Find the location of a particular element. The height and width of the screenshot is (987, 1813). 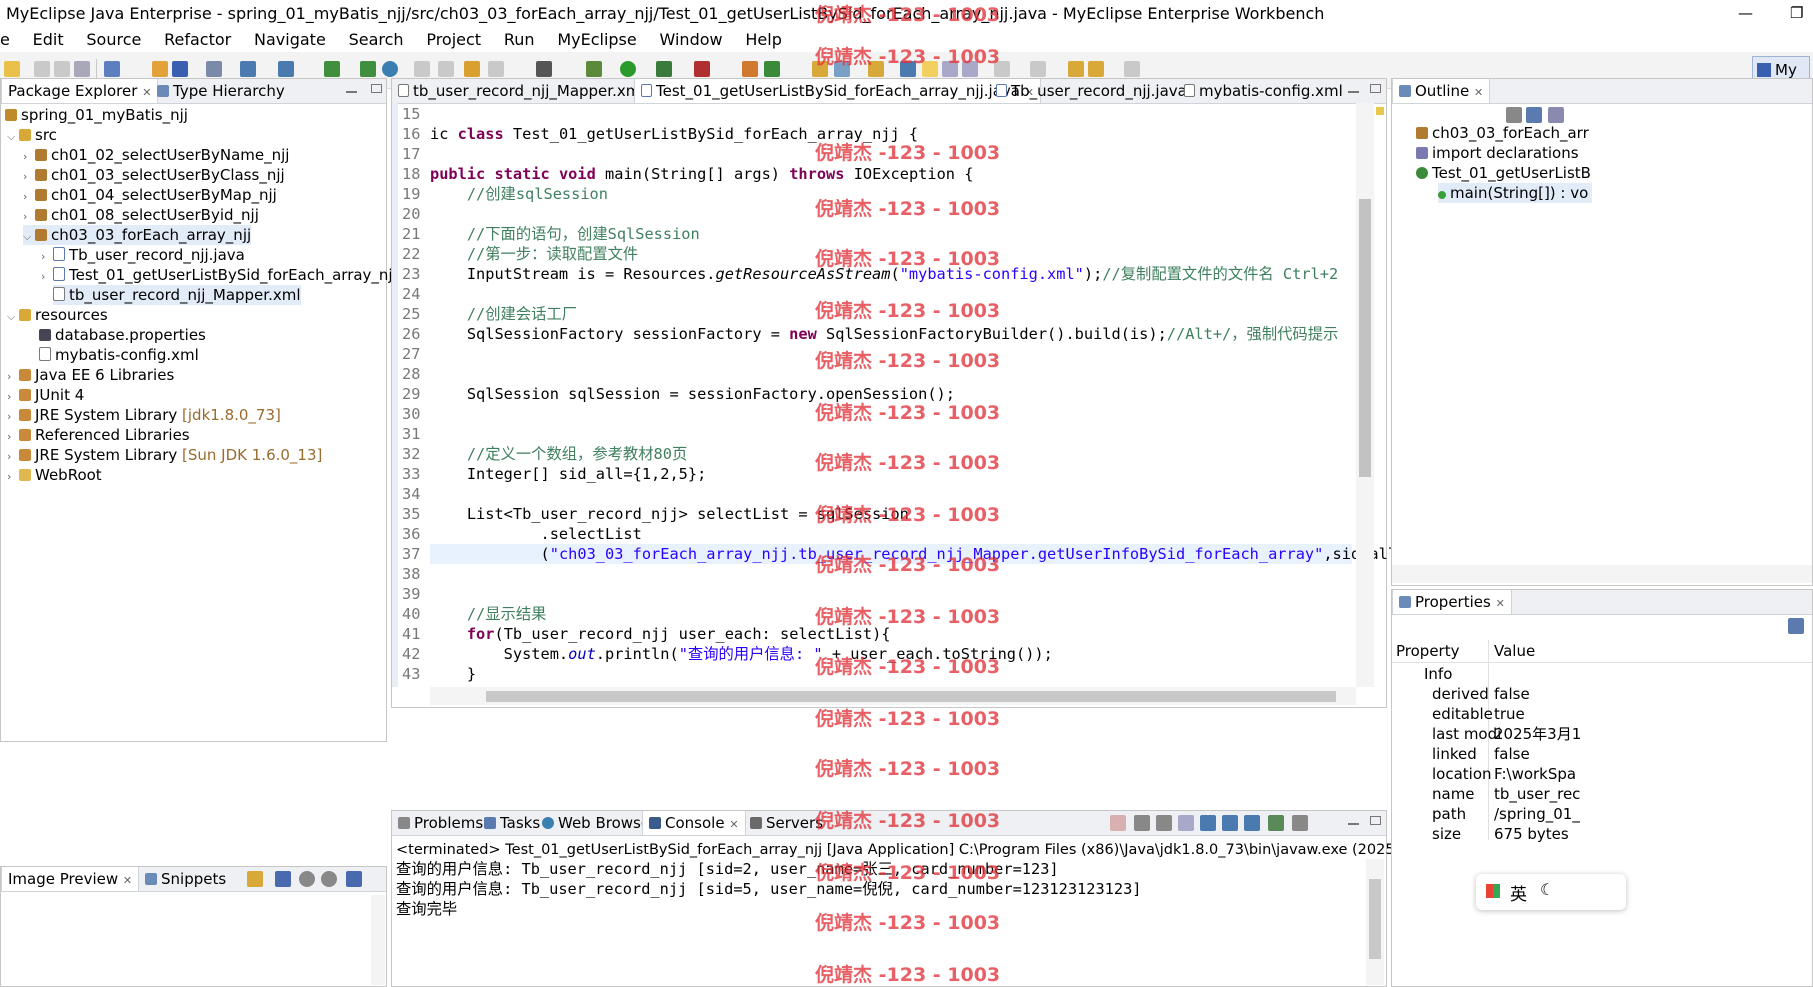

tool2-icon is located at coordinates (446, 69).